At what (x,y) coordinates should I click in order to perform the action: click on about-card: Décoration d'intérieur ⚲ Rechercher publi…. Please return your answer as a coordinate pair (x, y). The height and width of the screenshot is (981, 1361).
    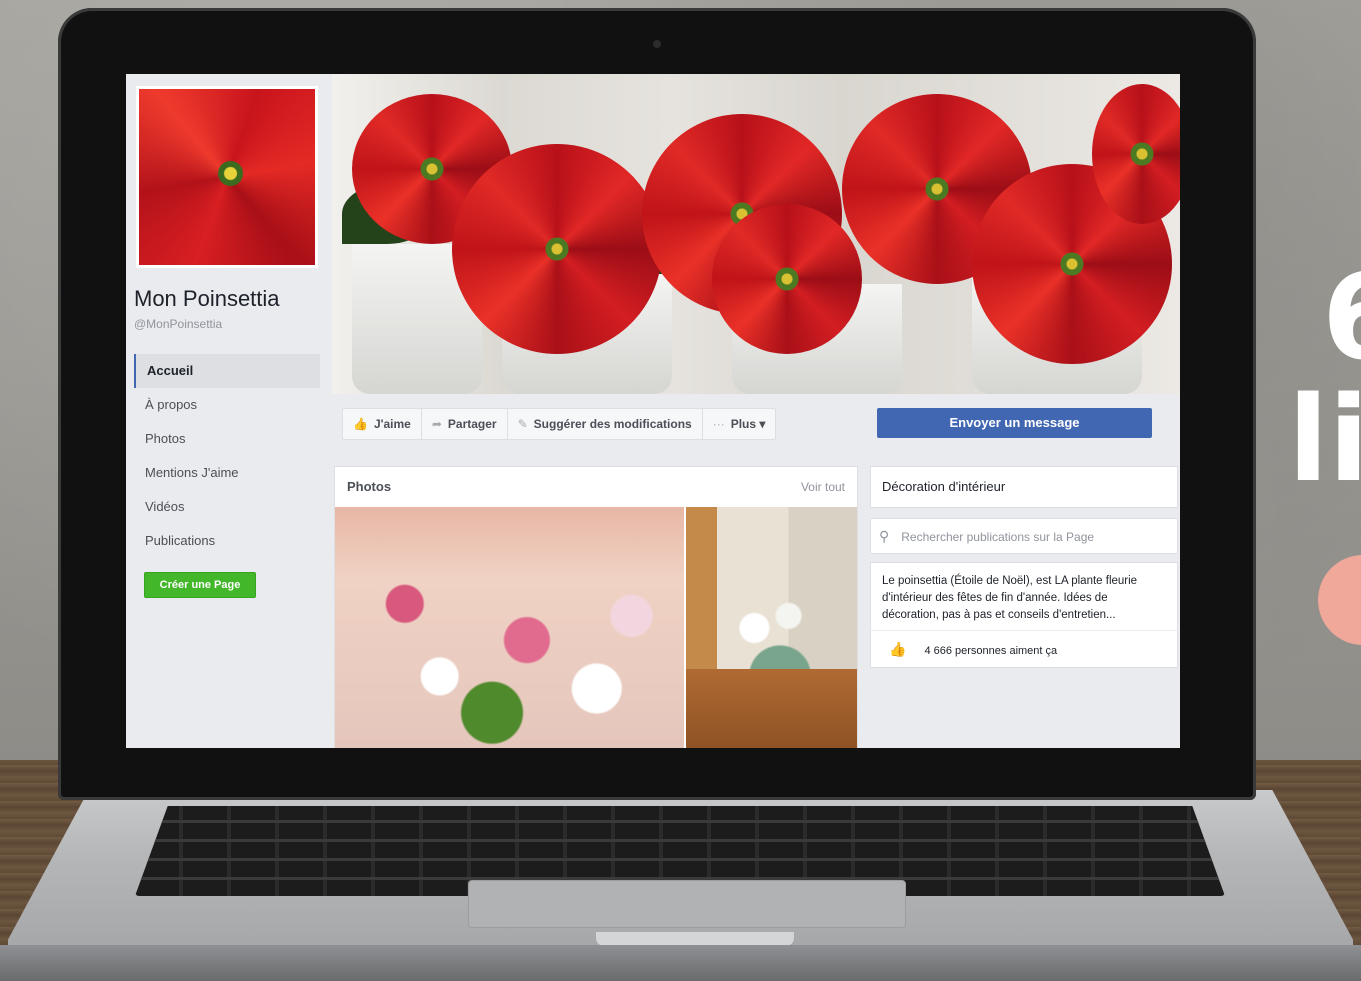
    Looking at the image, I should click on (1024, 607).